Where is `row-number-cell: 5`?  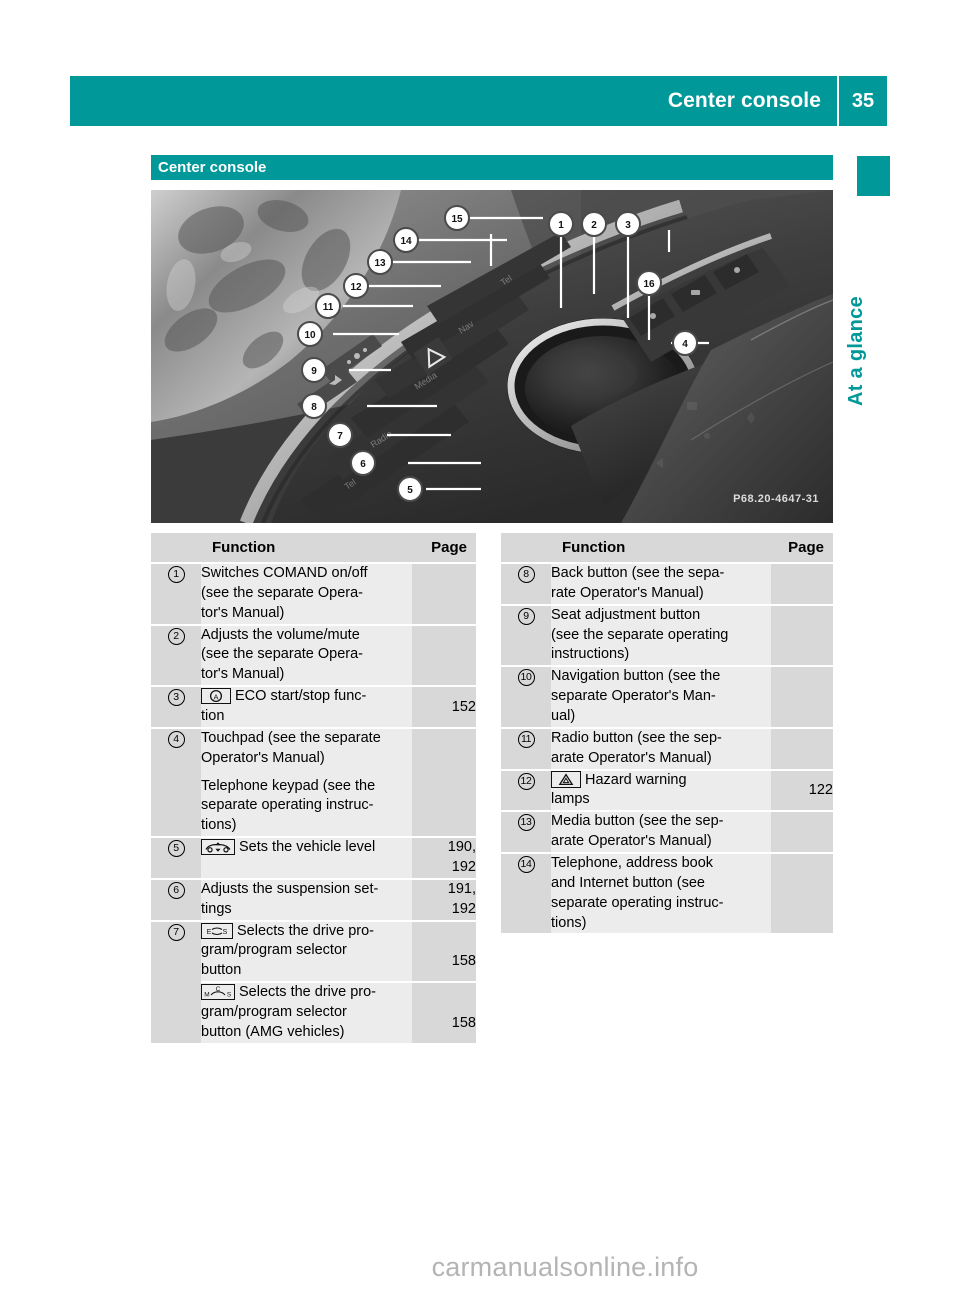 row-number-cell: 5 is located at coordinates (176, 858).